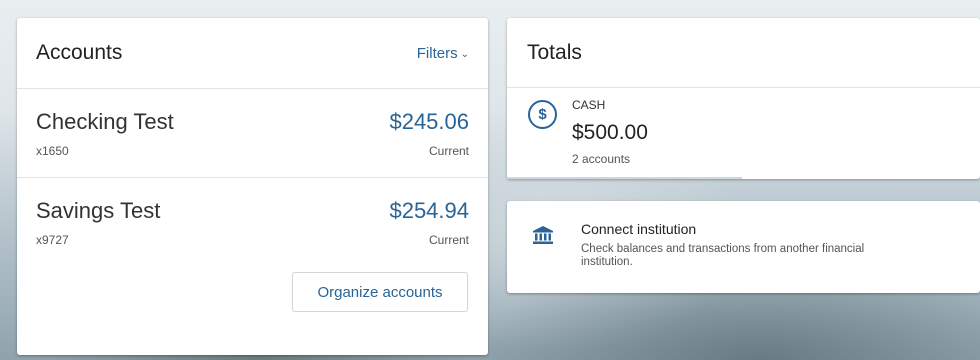 The width and height of the screenshot is (980, 360). I want to click on totals-title: Totals, so click(554, 52).